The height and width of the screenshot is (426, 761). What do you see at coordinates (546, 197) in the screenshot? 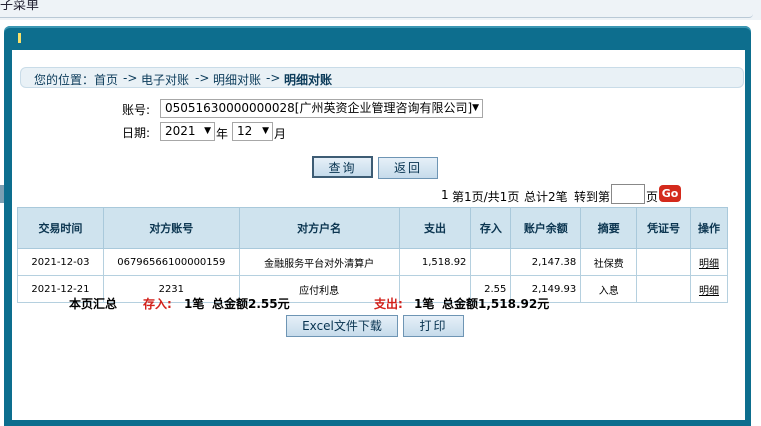
I see `pager-total: 总计2笔` at bounding box center [546, 197].